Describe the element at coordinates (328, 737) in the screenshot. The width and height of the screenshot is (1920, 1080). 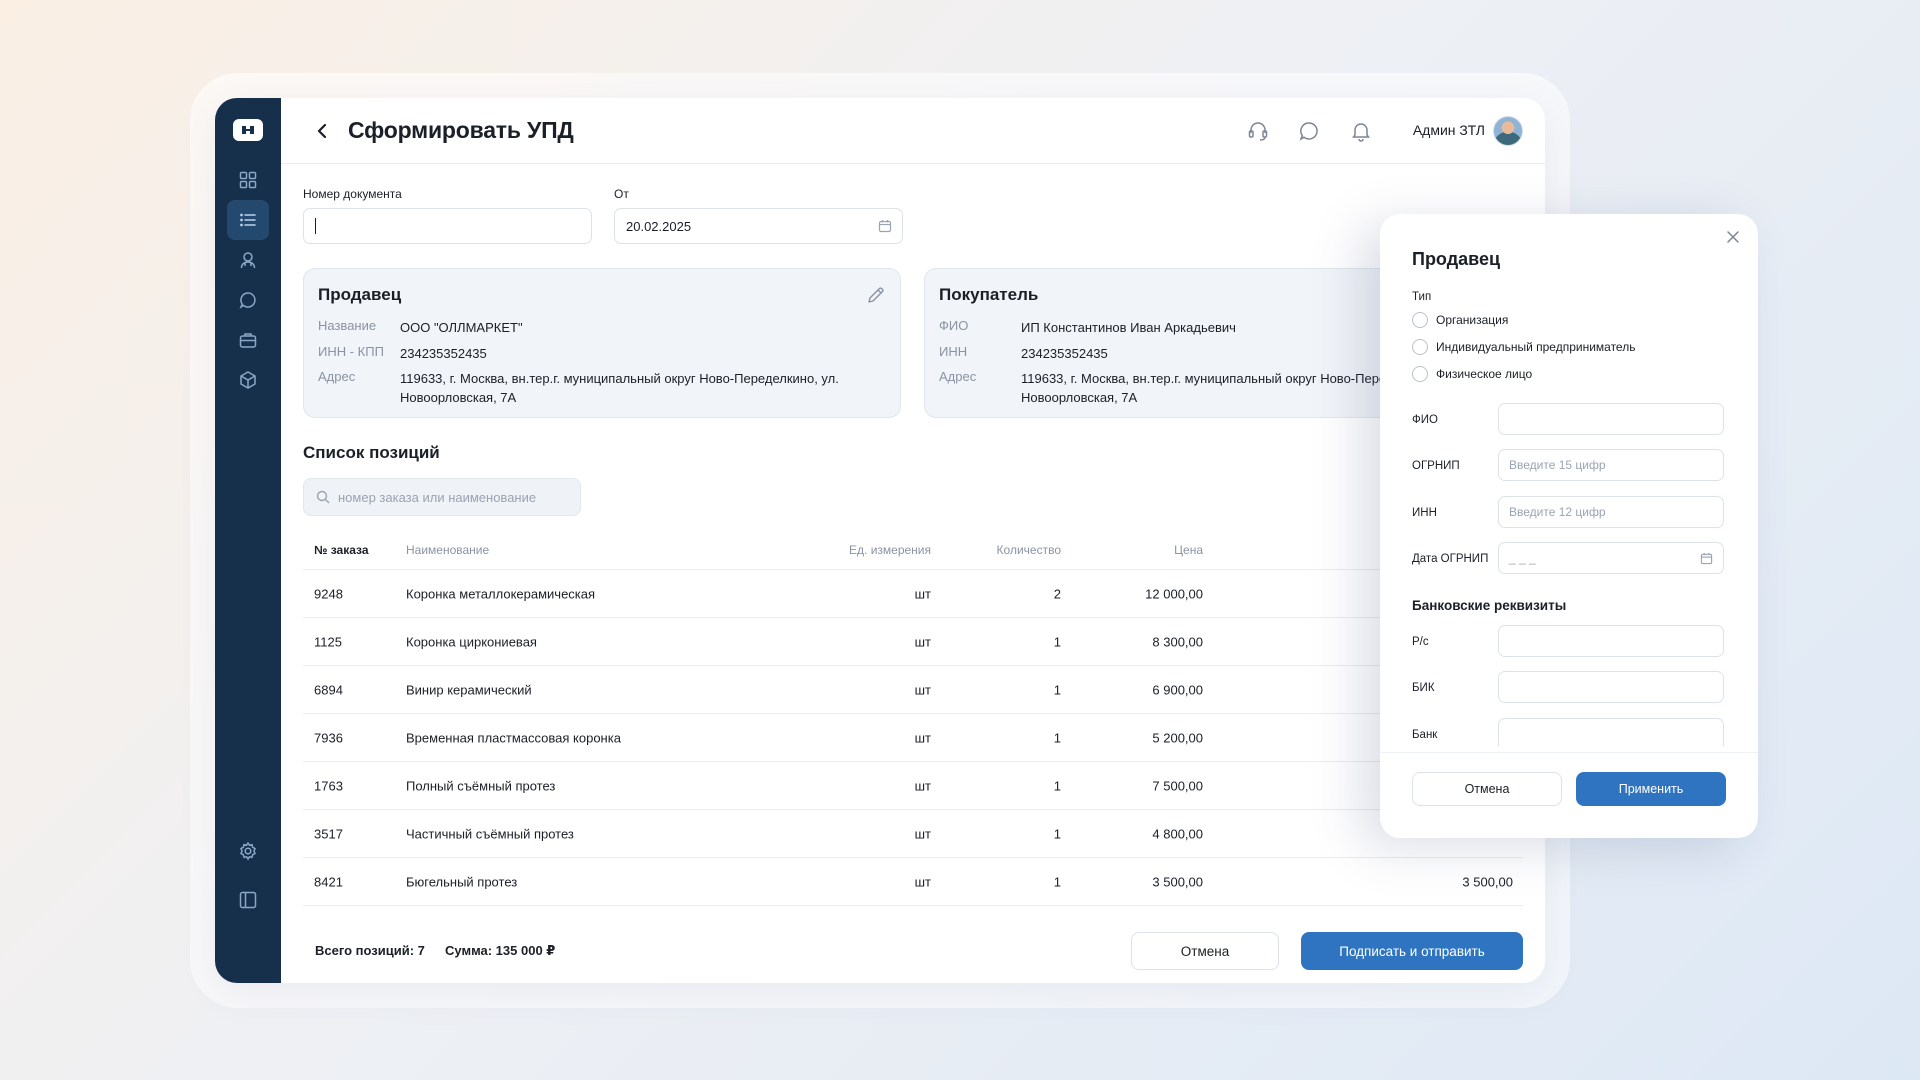
I see `cell-num: 7936` at that location.